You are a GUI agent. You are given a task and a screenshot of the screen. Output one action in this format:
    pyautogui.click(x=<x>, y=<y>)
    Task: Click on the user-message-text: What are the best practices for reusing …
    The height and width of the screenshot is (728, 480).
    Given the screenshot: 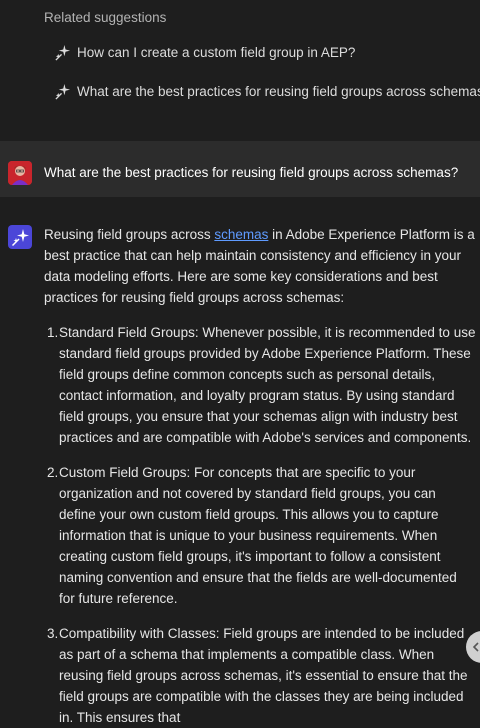 What is the action you would take?
    pyautogui.click(x=251, y=172)
    